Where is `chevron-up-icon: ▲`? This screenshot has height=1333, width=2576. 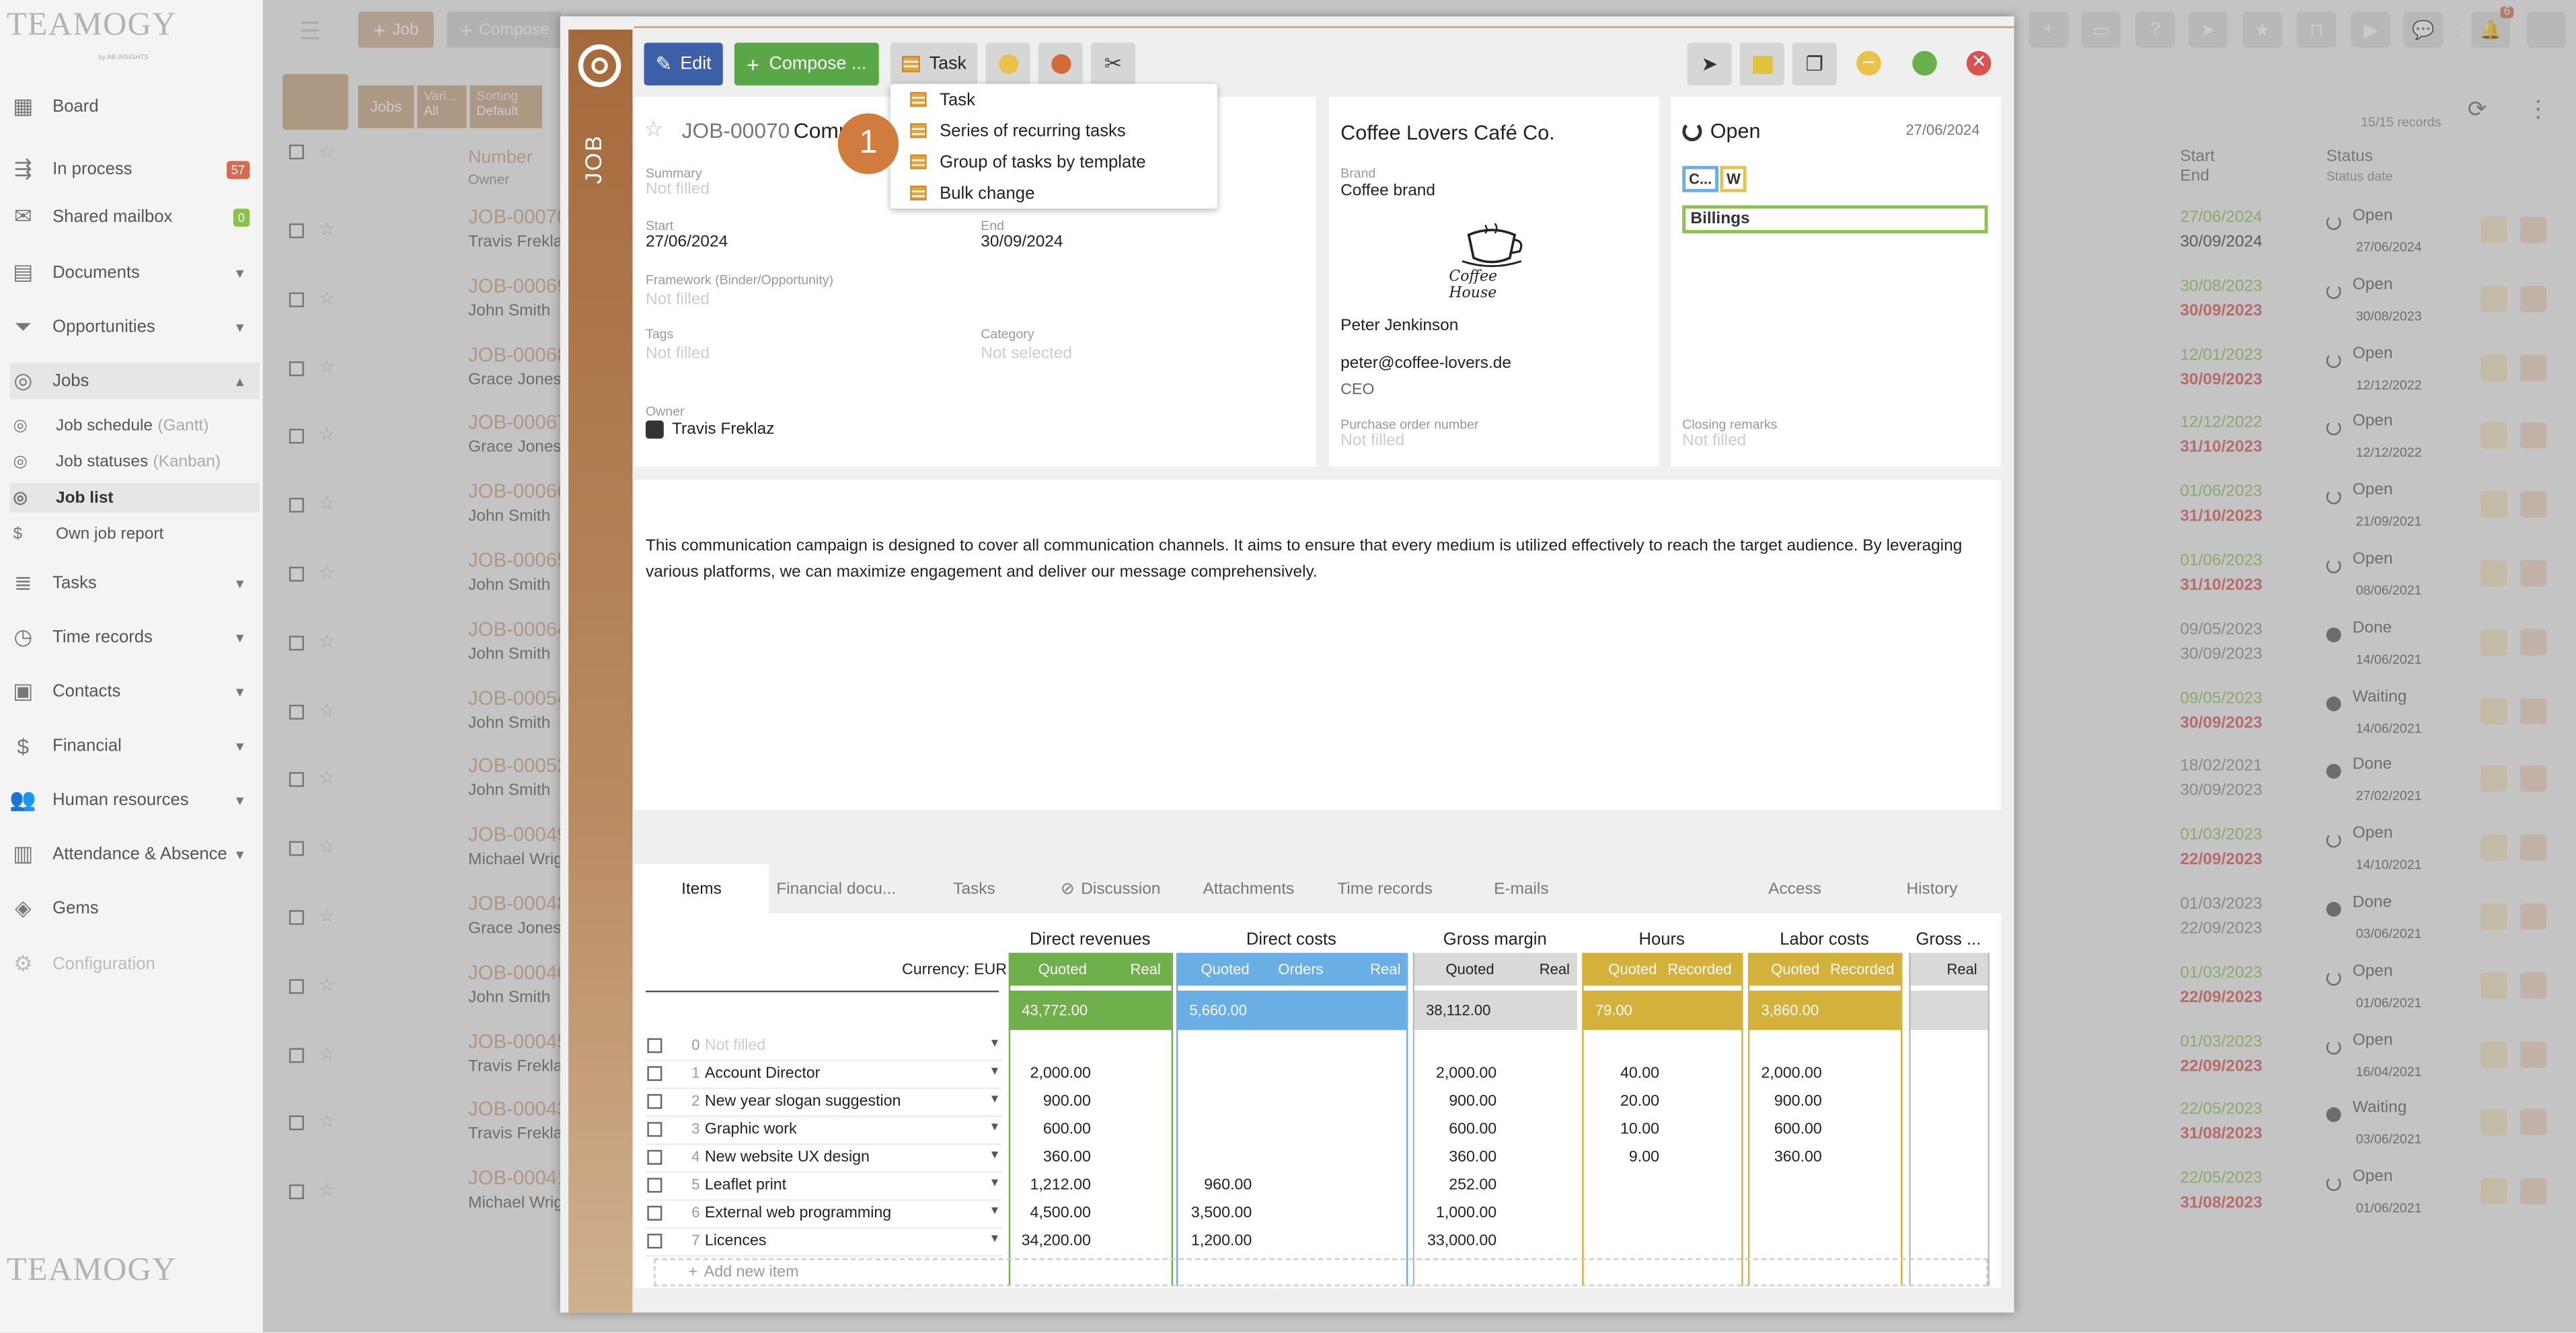
chevron-up-icon: ▲ is located at coordinates (239, 381).